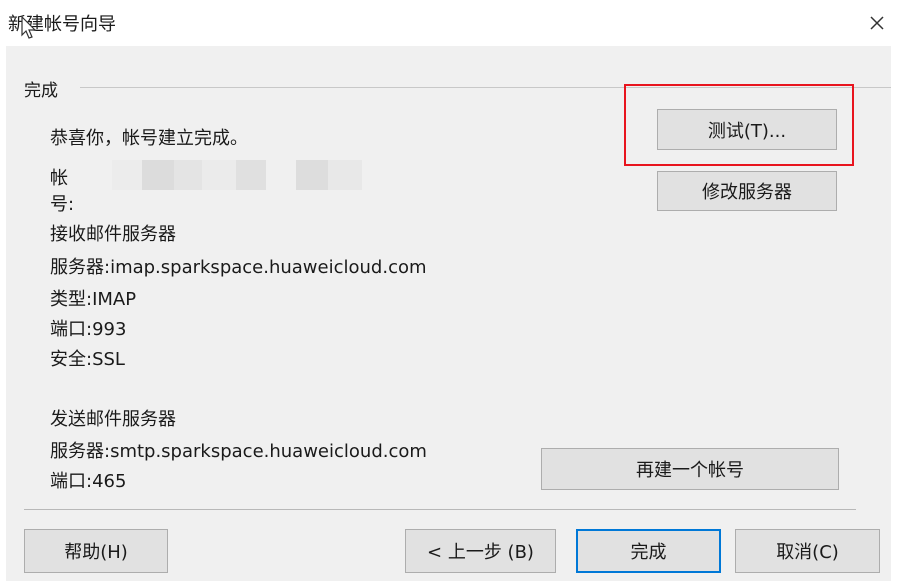  What do you see at coordinates (648, 551) in the screenshot?
I see `finish-button: 完成` at bounding box center [648, 551].